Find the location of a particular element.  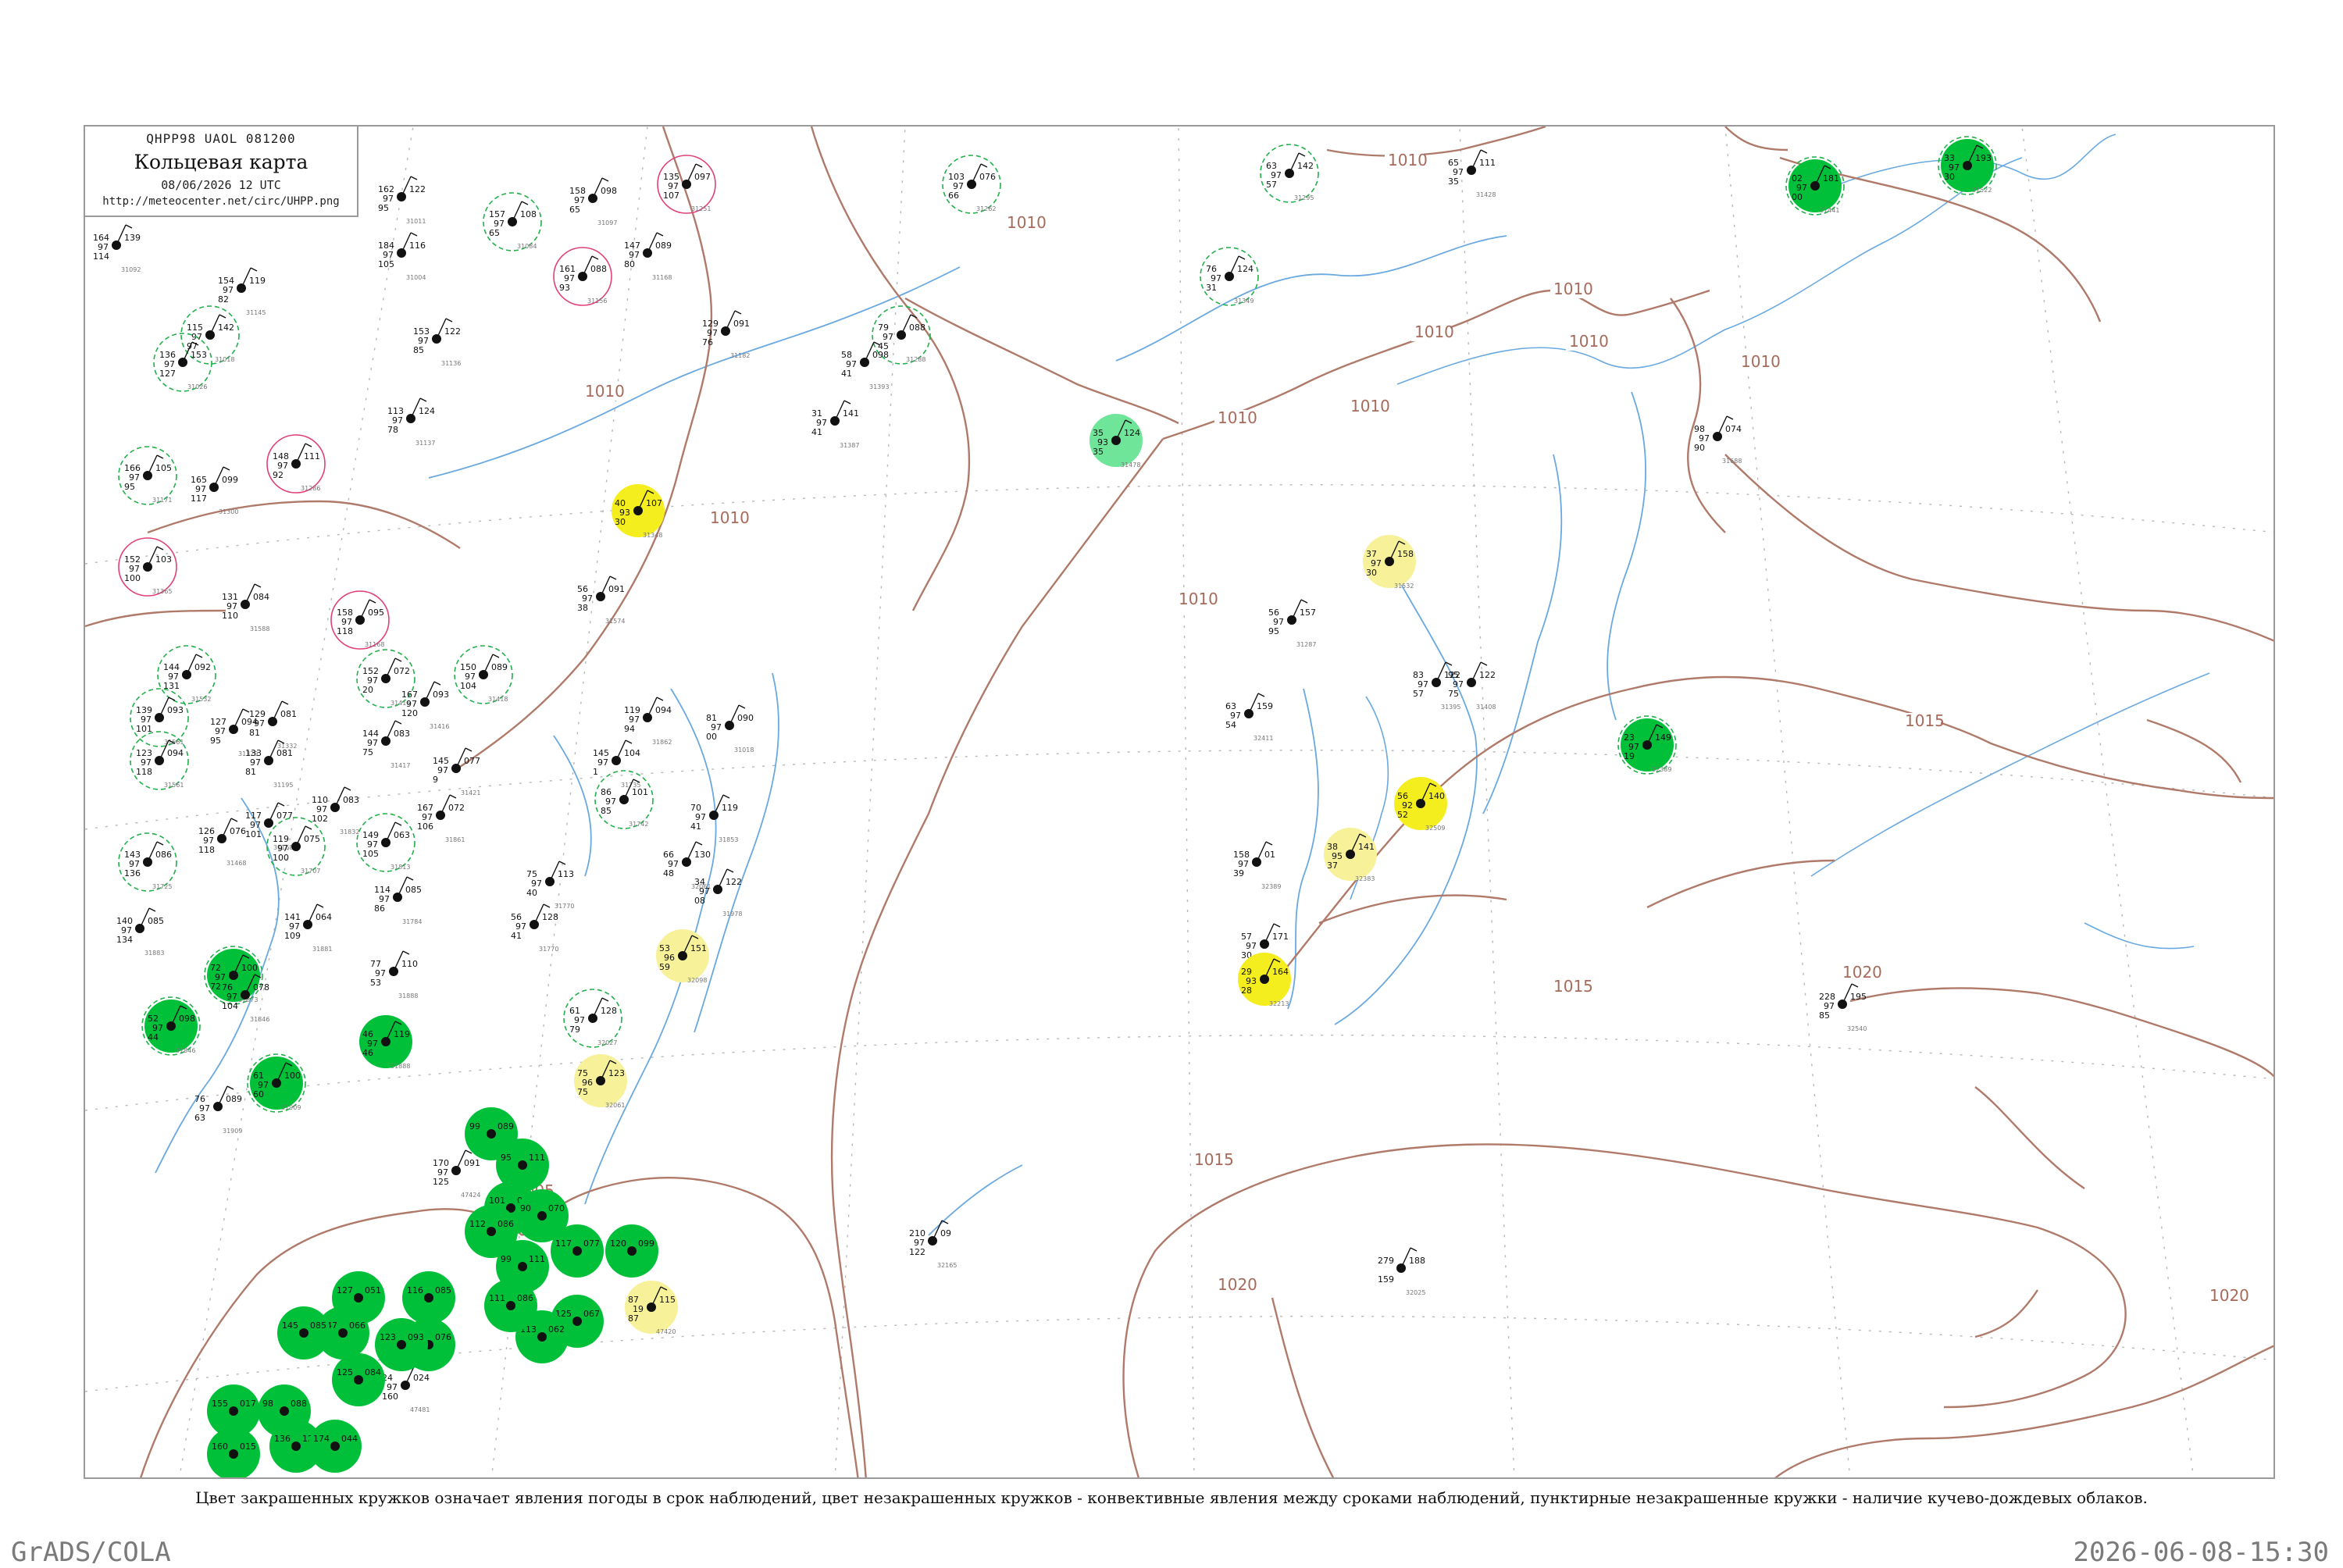

station-plot: 56 091973831574 is located at coordinates (601, 600).